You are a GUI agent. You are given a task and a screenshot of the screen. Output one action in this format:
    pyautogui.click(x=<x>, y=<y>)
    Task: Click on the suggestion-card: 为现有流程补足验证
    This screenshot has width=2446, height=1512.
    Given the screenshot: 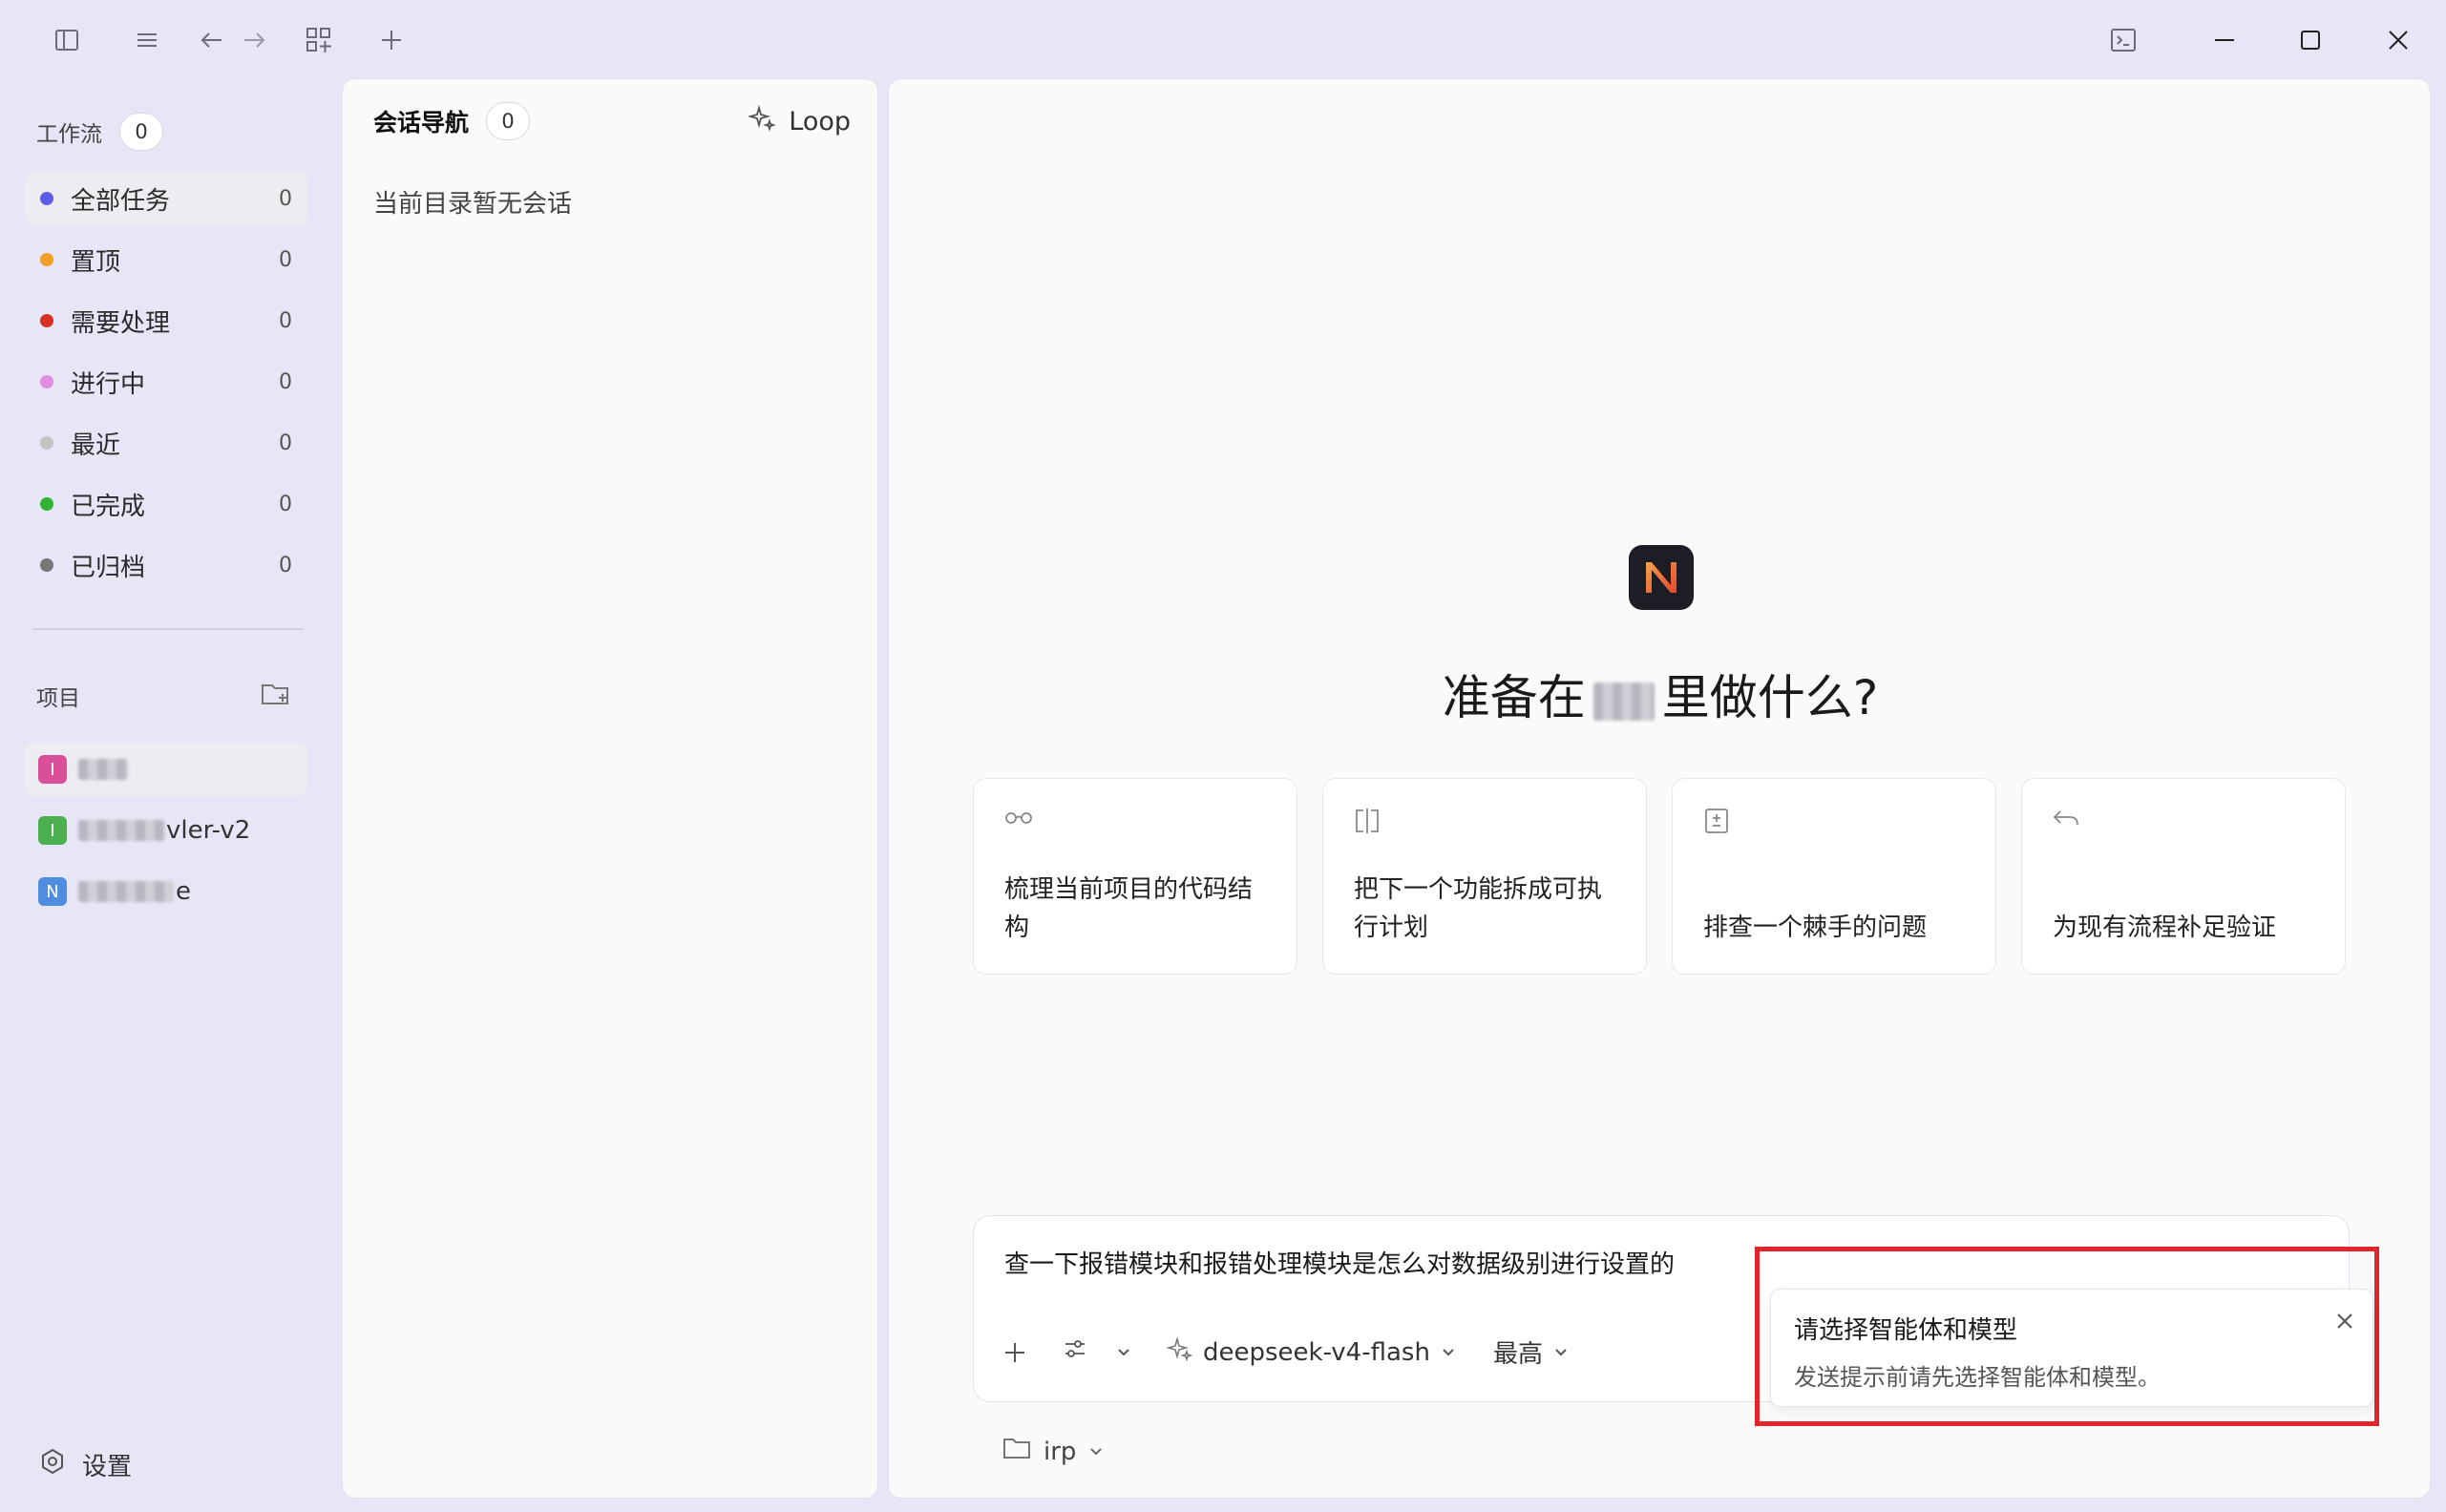 What is the action you would take?
    pyautogui.click(x=2183, y=877)
    